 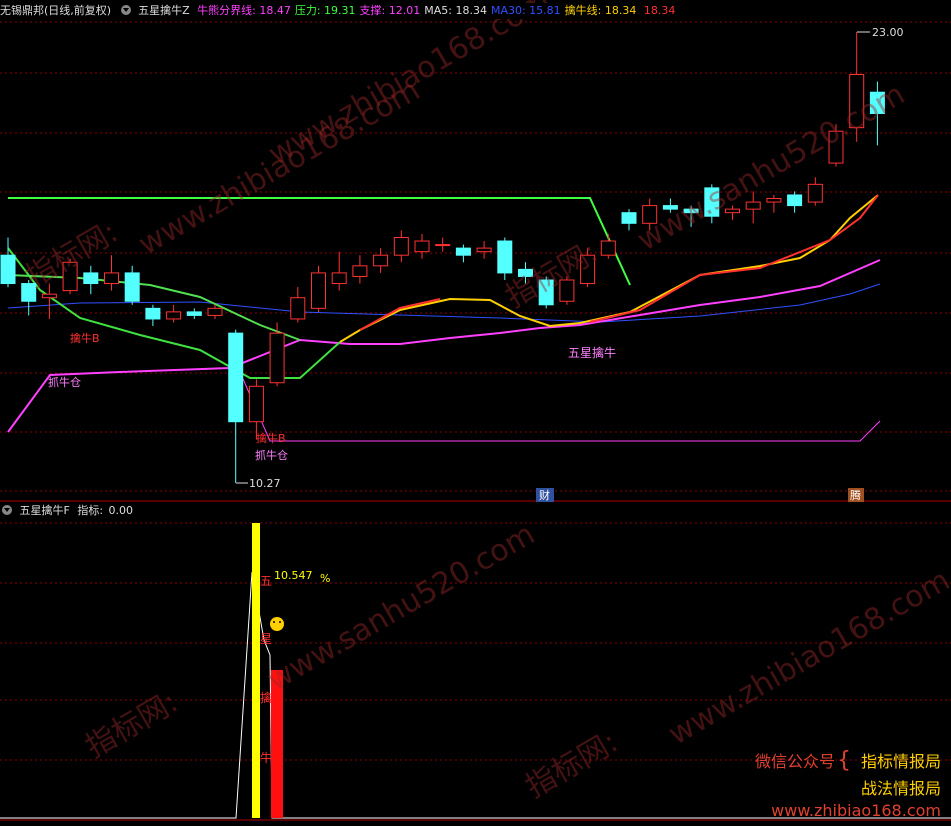 I want to click on dropdown-icon, so click(x=125, y=10).